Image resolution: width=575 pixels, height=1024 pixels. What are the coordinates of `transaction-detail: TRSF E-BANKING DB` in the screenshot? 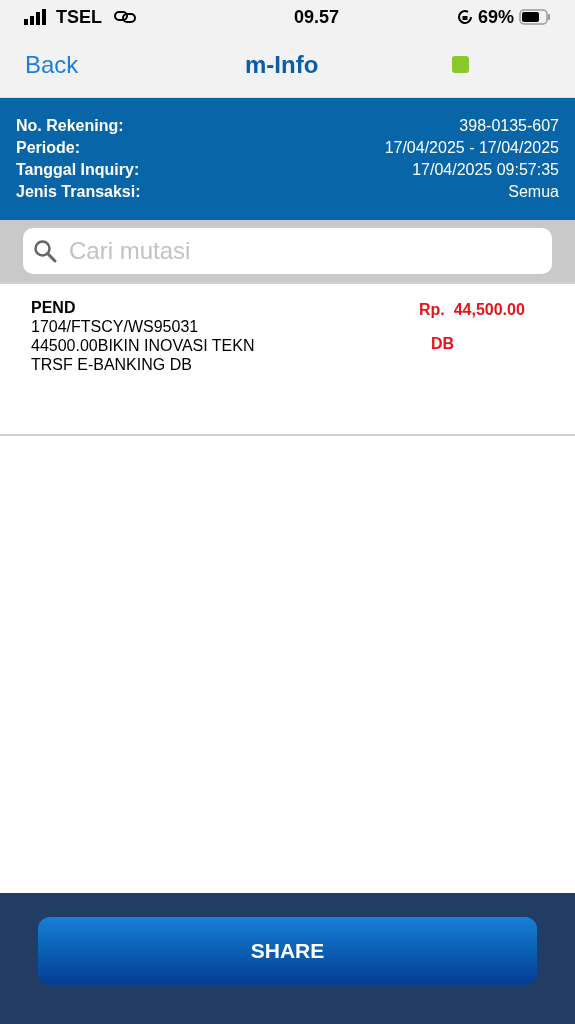 It's located at (112, 364).